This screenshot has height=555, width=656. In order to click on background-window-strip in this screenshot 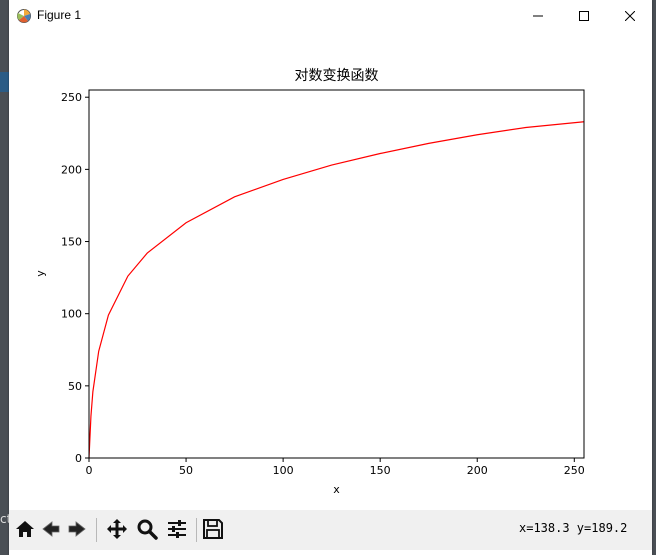, I will do `click(4, 82)`.